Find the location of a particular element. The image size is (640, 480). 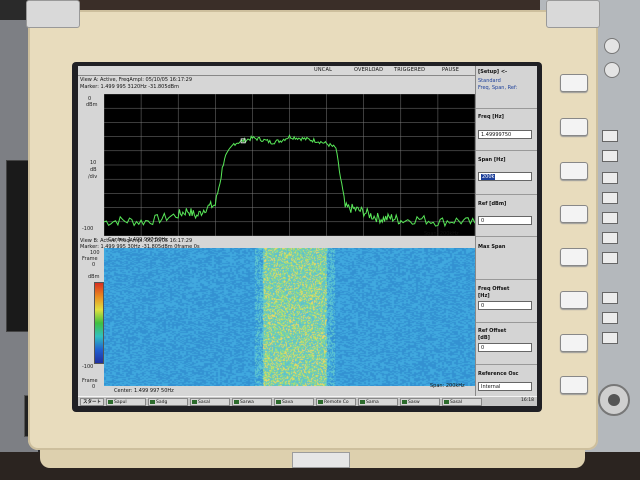

taskbar-clock: 16:18 is located at coordinates (527, 400).